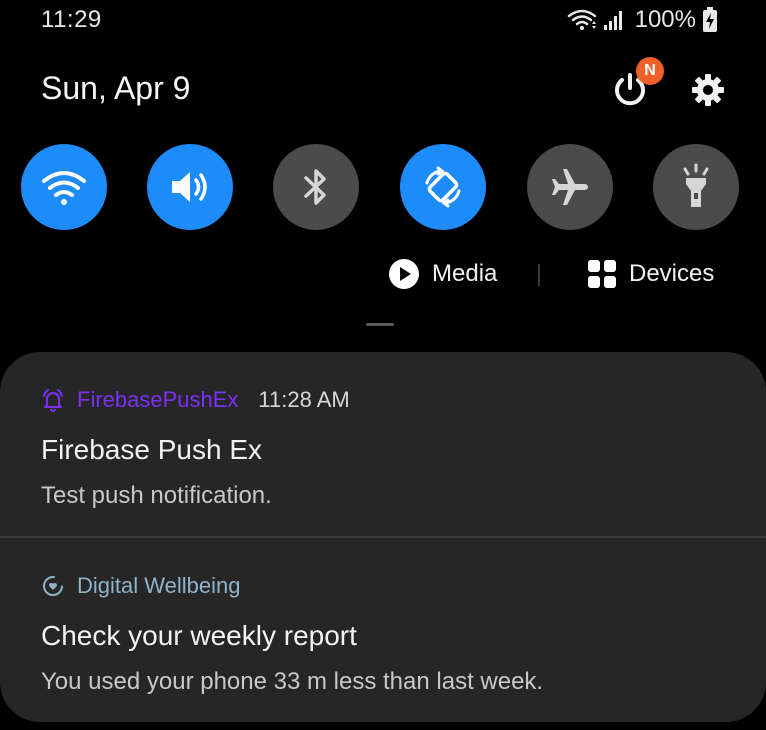 The height and width of the screenshot is (730, 766). I want to click on play-icon, so click(404, 274).